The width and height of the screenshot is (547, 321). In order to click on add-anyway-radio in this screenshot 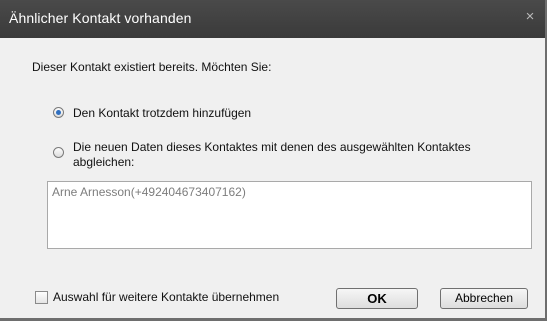, I will do `click(58, 112)`.